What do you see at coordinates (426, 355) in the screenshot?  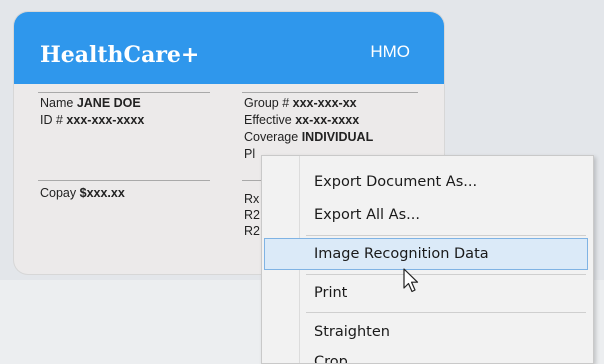 I see `menu-item-crop: Crop` at bounding box center [426, 355].